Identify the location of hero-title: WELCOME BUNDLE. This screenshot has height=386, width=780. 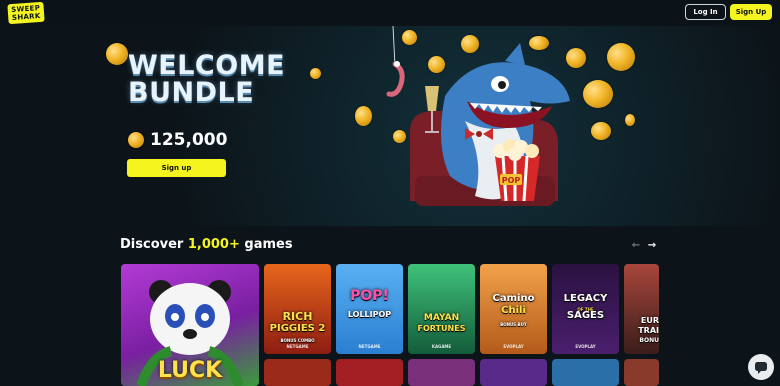
(207, 79).